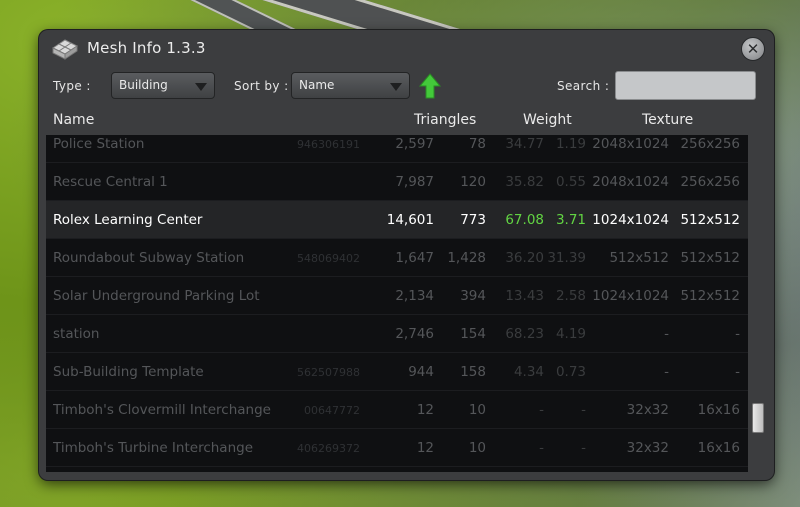  Describe the element at coordinates (524, 296) in the screenshot. I see `row-weight: 13.43` at that location.